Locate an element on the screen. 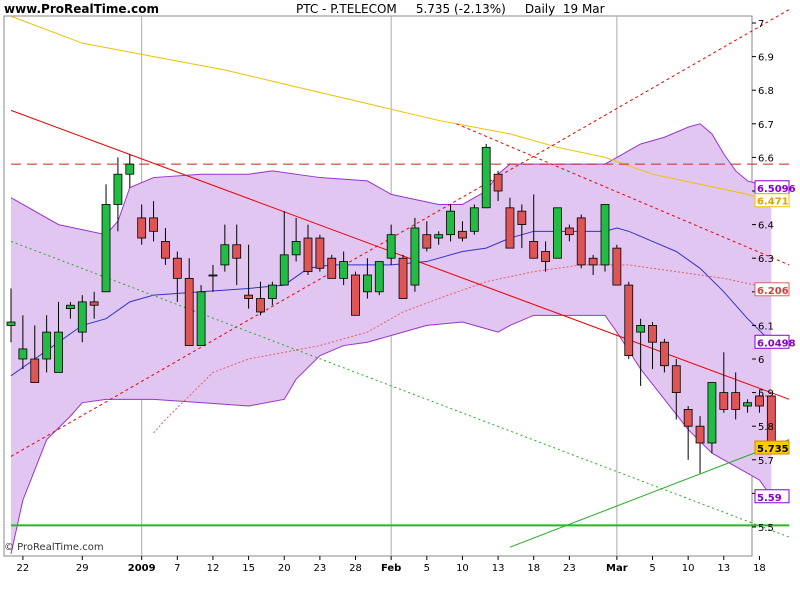 Image resolution: width=800 pixels, height=600 pixels. y-tick-label: 6.9 is located at coordinates (766, 58).